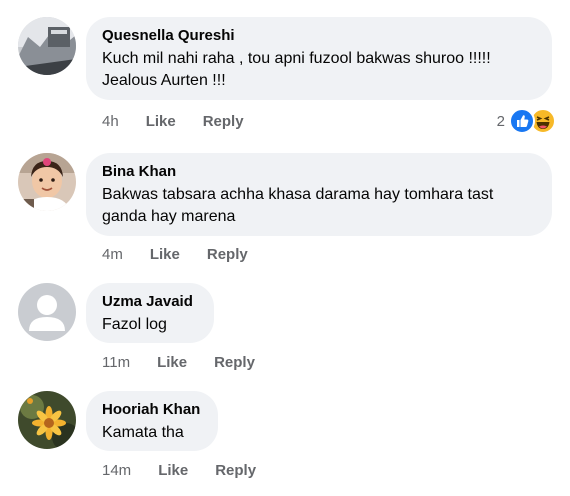 The height and width of the screenshot is (496, 570). I want to click on comment-timestamp: 4h, so click(110, 122).